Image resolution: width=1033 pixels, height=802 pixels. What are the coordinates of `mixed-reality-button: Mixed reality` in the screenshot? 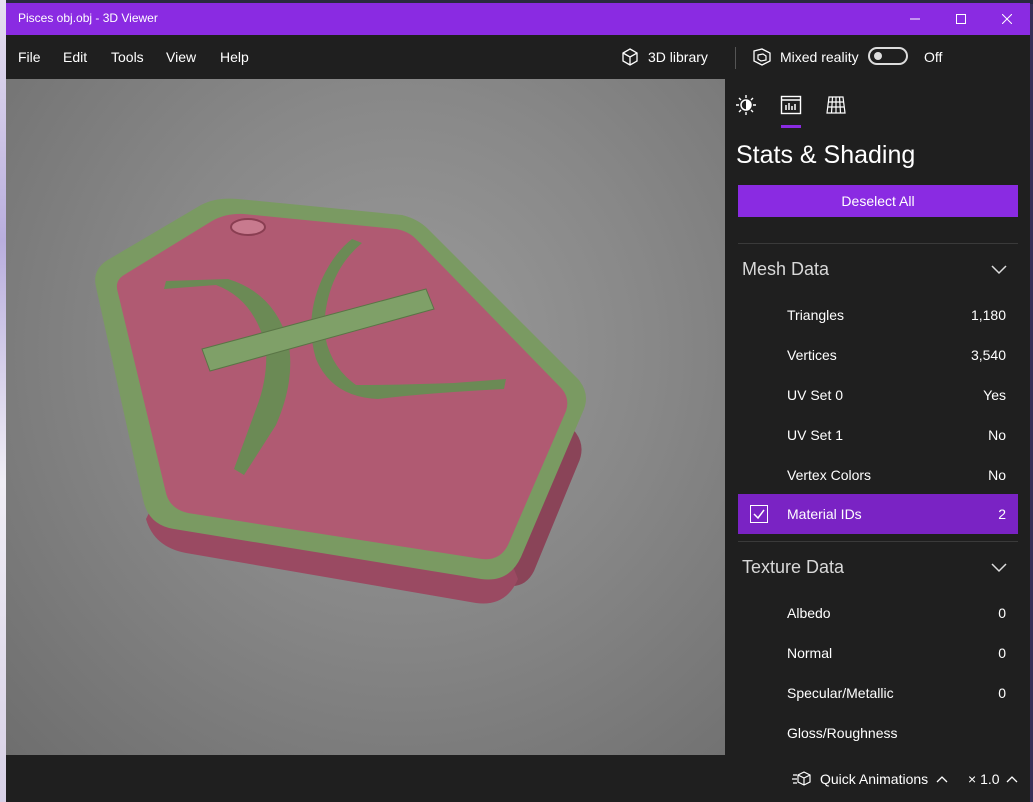 It's located at (805, 57).